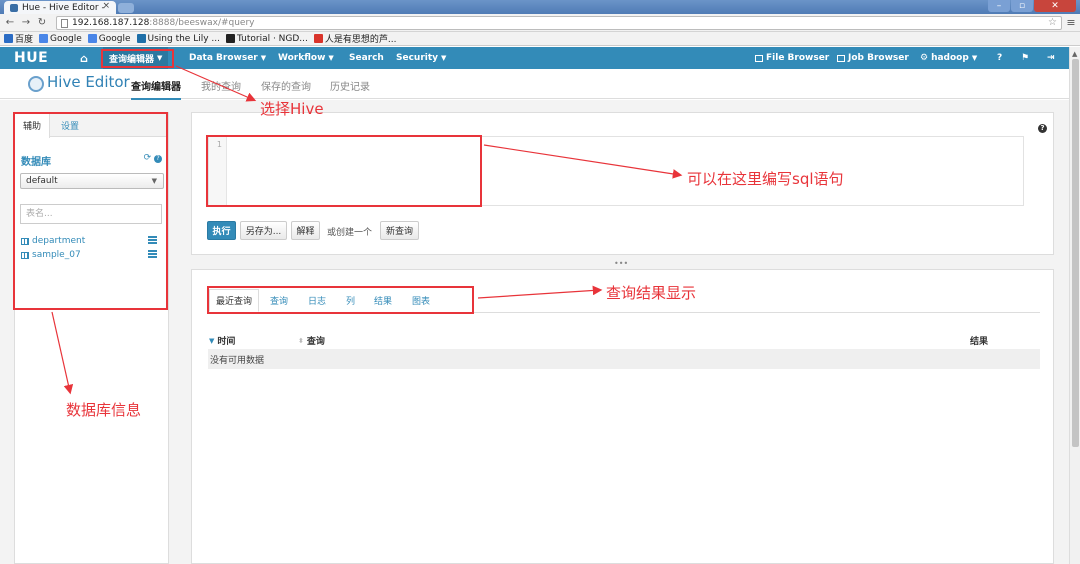  Describe the element at coordinates (42, 22) in the screenshot. I see `reload-icon: ↻` at that location.